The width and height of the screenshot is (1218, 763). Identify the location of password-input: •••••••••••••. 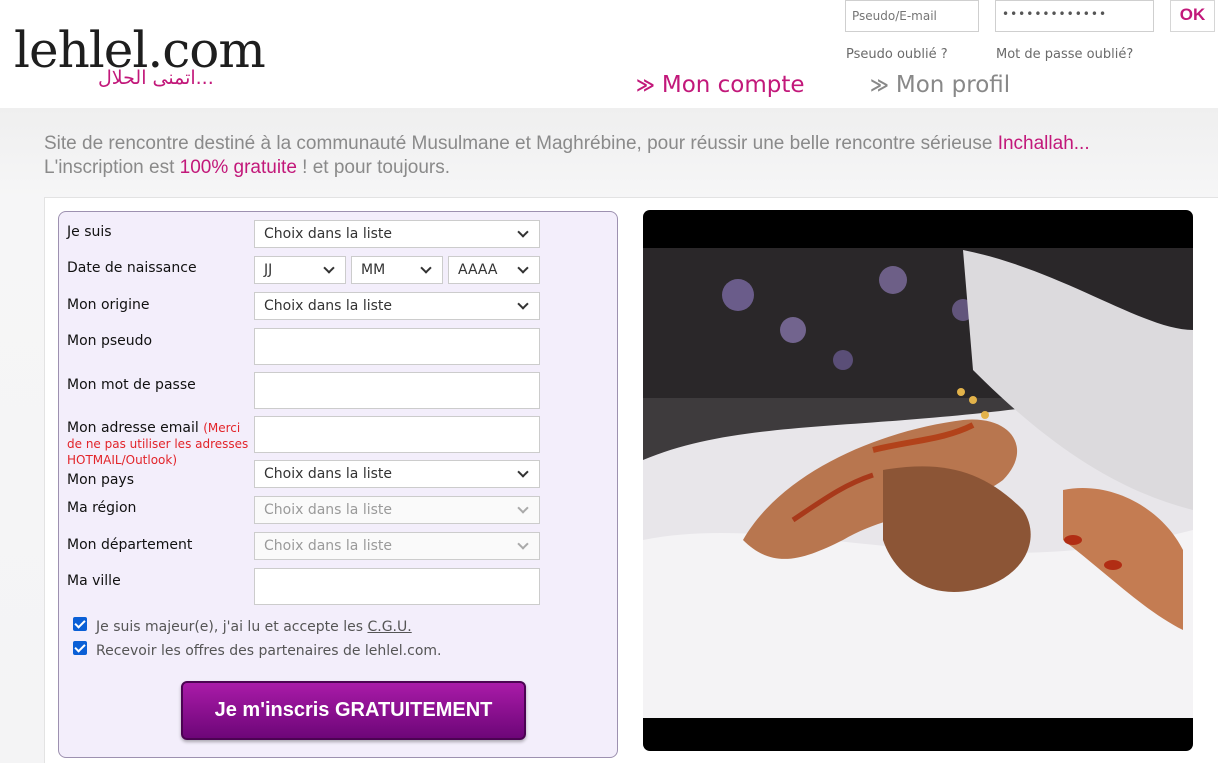
(1074, 16).